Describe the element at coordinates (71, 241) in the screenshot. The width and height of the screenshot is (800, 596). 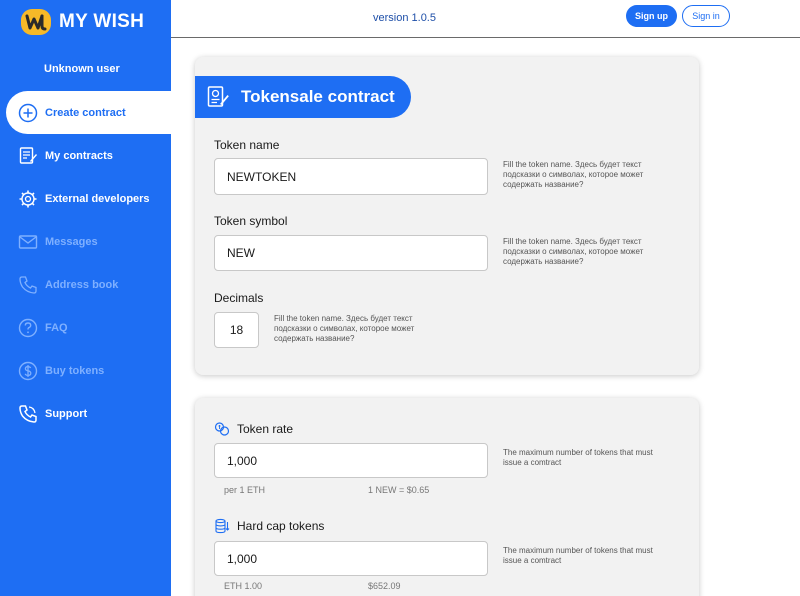
I see `sidebar-item-label: Messages` at that location.